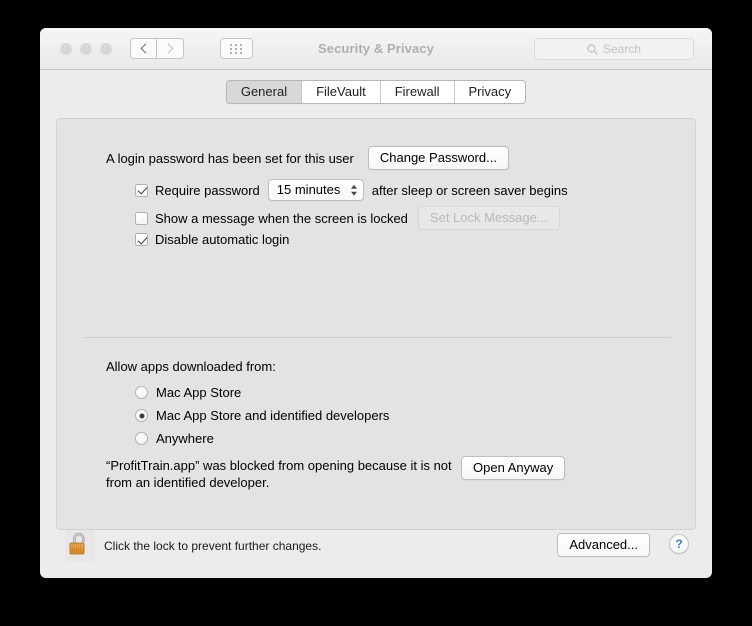 This screenshot has width=752, height=626. I want to click on show-lock-message-checkbox, so click(141, 218).